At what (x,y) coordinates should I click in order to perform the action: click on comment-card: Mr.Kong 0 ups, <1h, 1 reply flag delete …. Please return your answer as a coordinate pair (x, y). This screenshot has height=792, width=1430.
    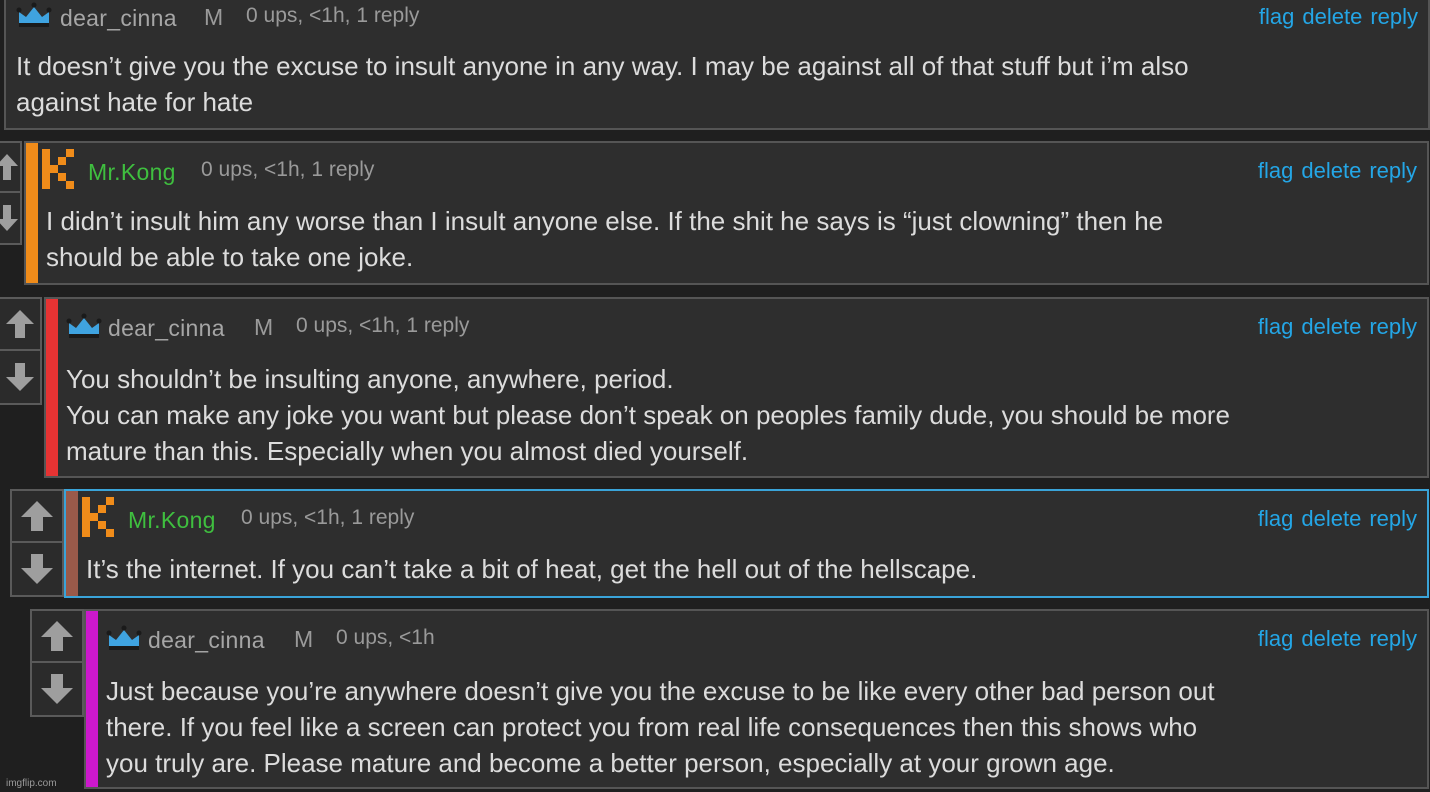
    Looking at the image, I should click on (746, 543).